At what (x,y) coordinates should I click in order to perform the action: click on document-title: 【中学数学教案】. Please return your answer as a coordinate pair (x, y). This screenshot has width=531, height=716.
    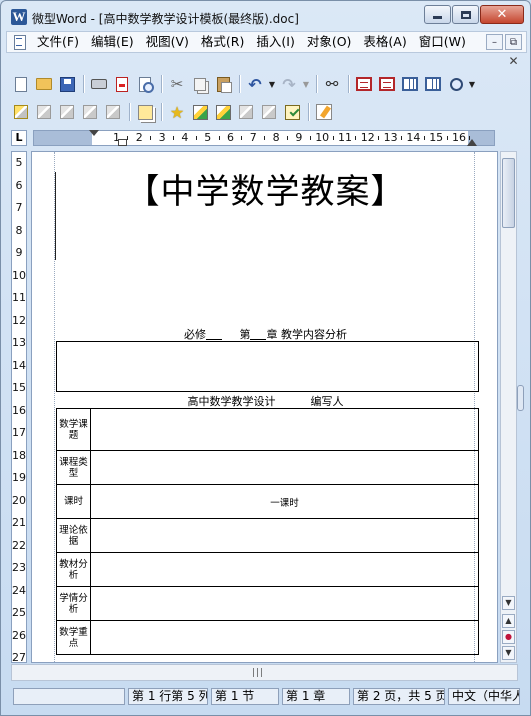
    Looking at the image, I should click on (264, 192).